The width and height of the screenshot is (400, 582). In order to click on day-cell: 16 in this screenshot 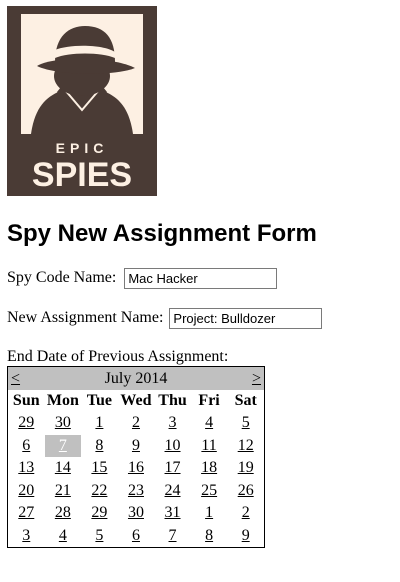, I will do `click(136, 468)`.